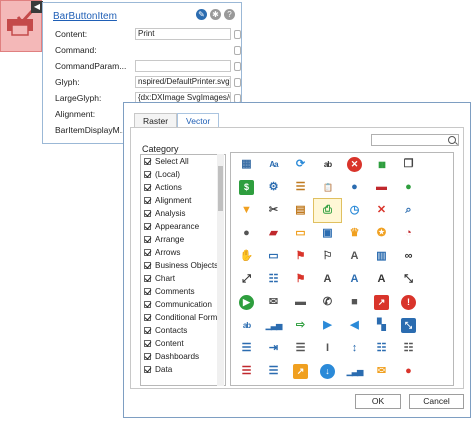  I want to click on gallery-cell: ↕, so click(354, 348).